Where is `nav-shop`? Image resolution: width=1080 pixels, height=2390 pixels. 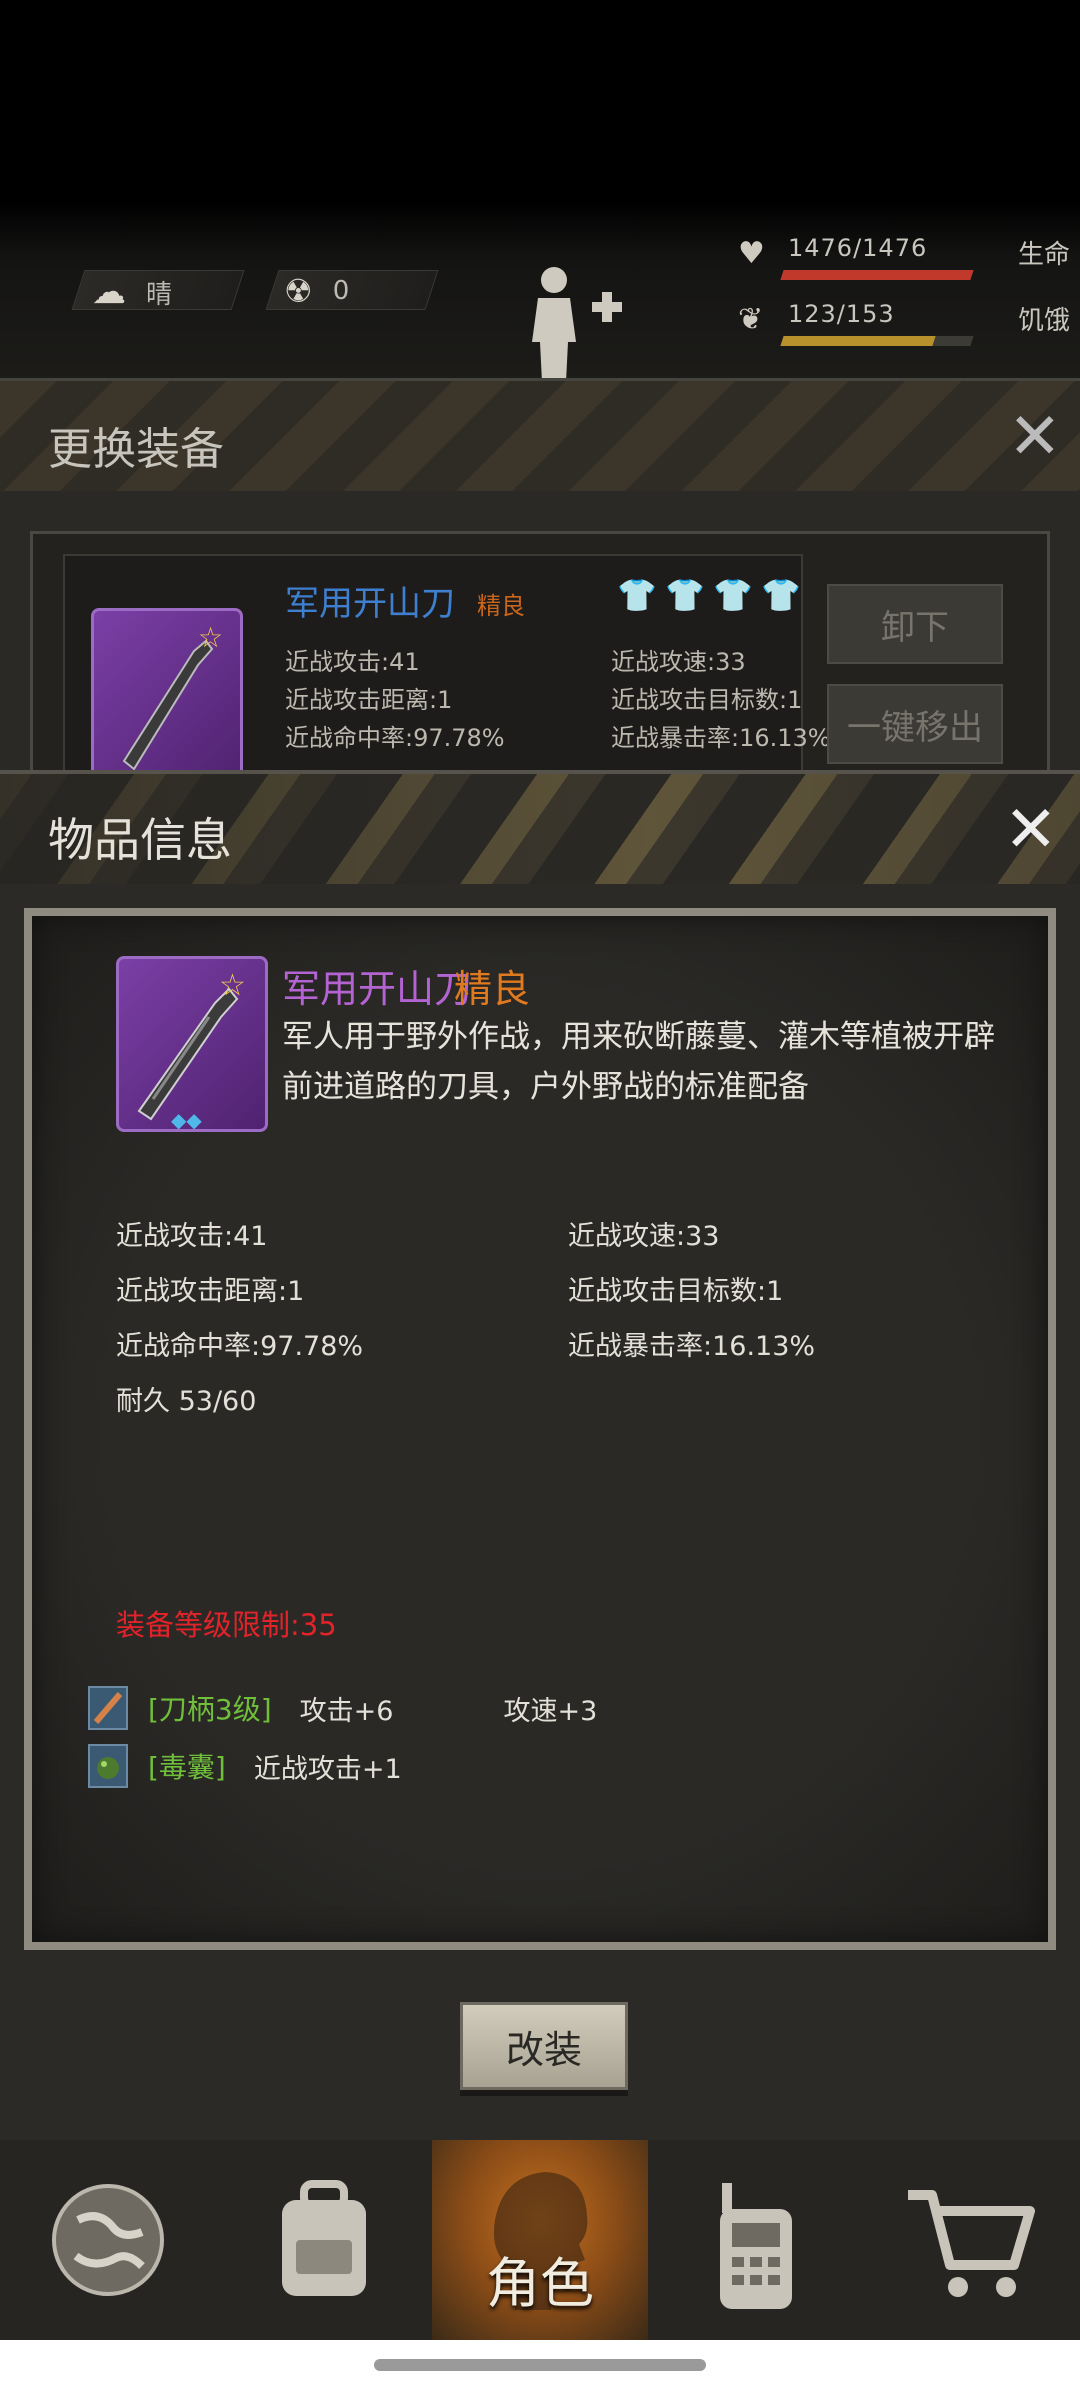
nav-shop is located at coordinates (972, 2240).